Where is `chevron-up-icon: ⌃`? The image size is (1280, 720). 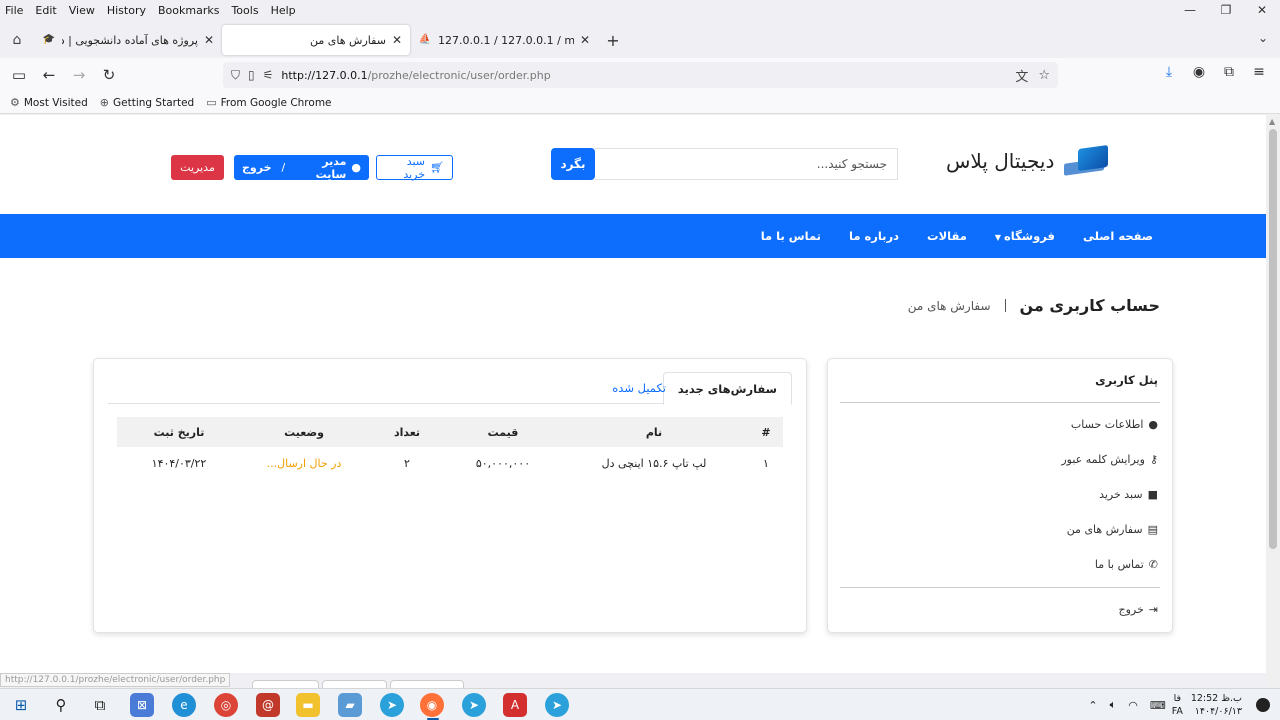 chevron-up-icon: ⌃ is located at coordinates (1092, 705).